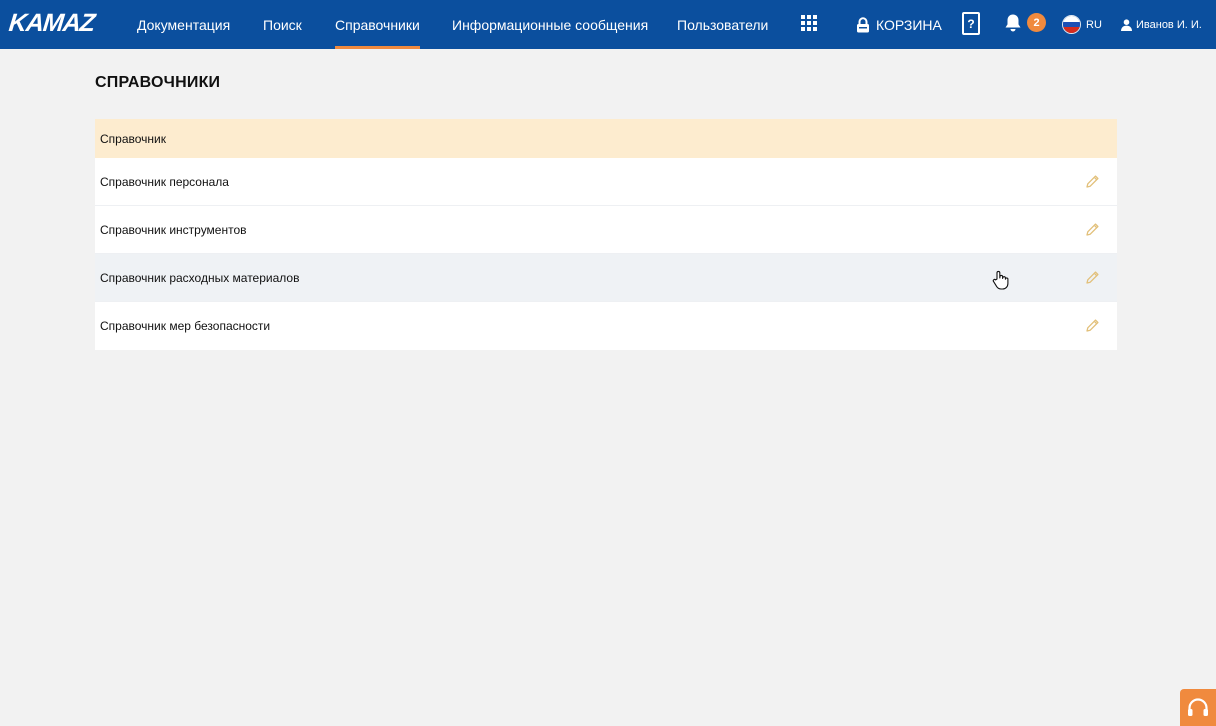  I want to click on row-label: Справочник расходных материалов, so click(200, 277).